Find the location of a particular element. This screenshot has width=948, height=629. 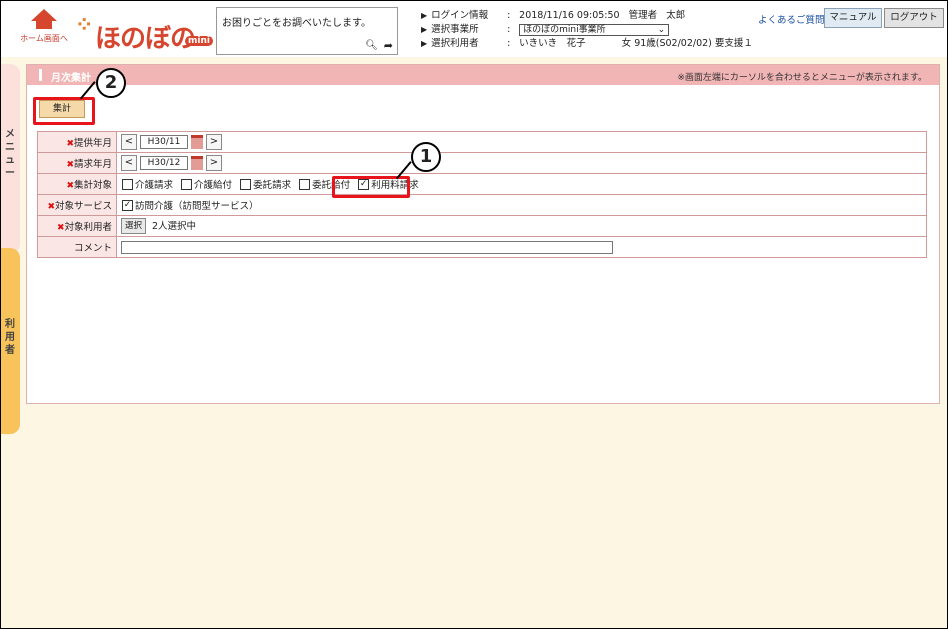

target-checkbox-care-claim is located at coordinates (127, 184).